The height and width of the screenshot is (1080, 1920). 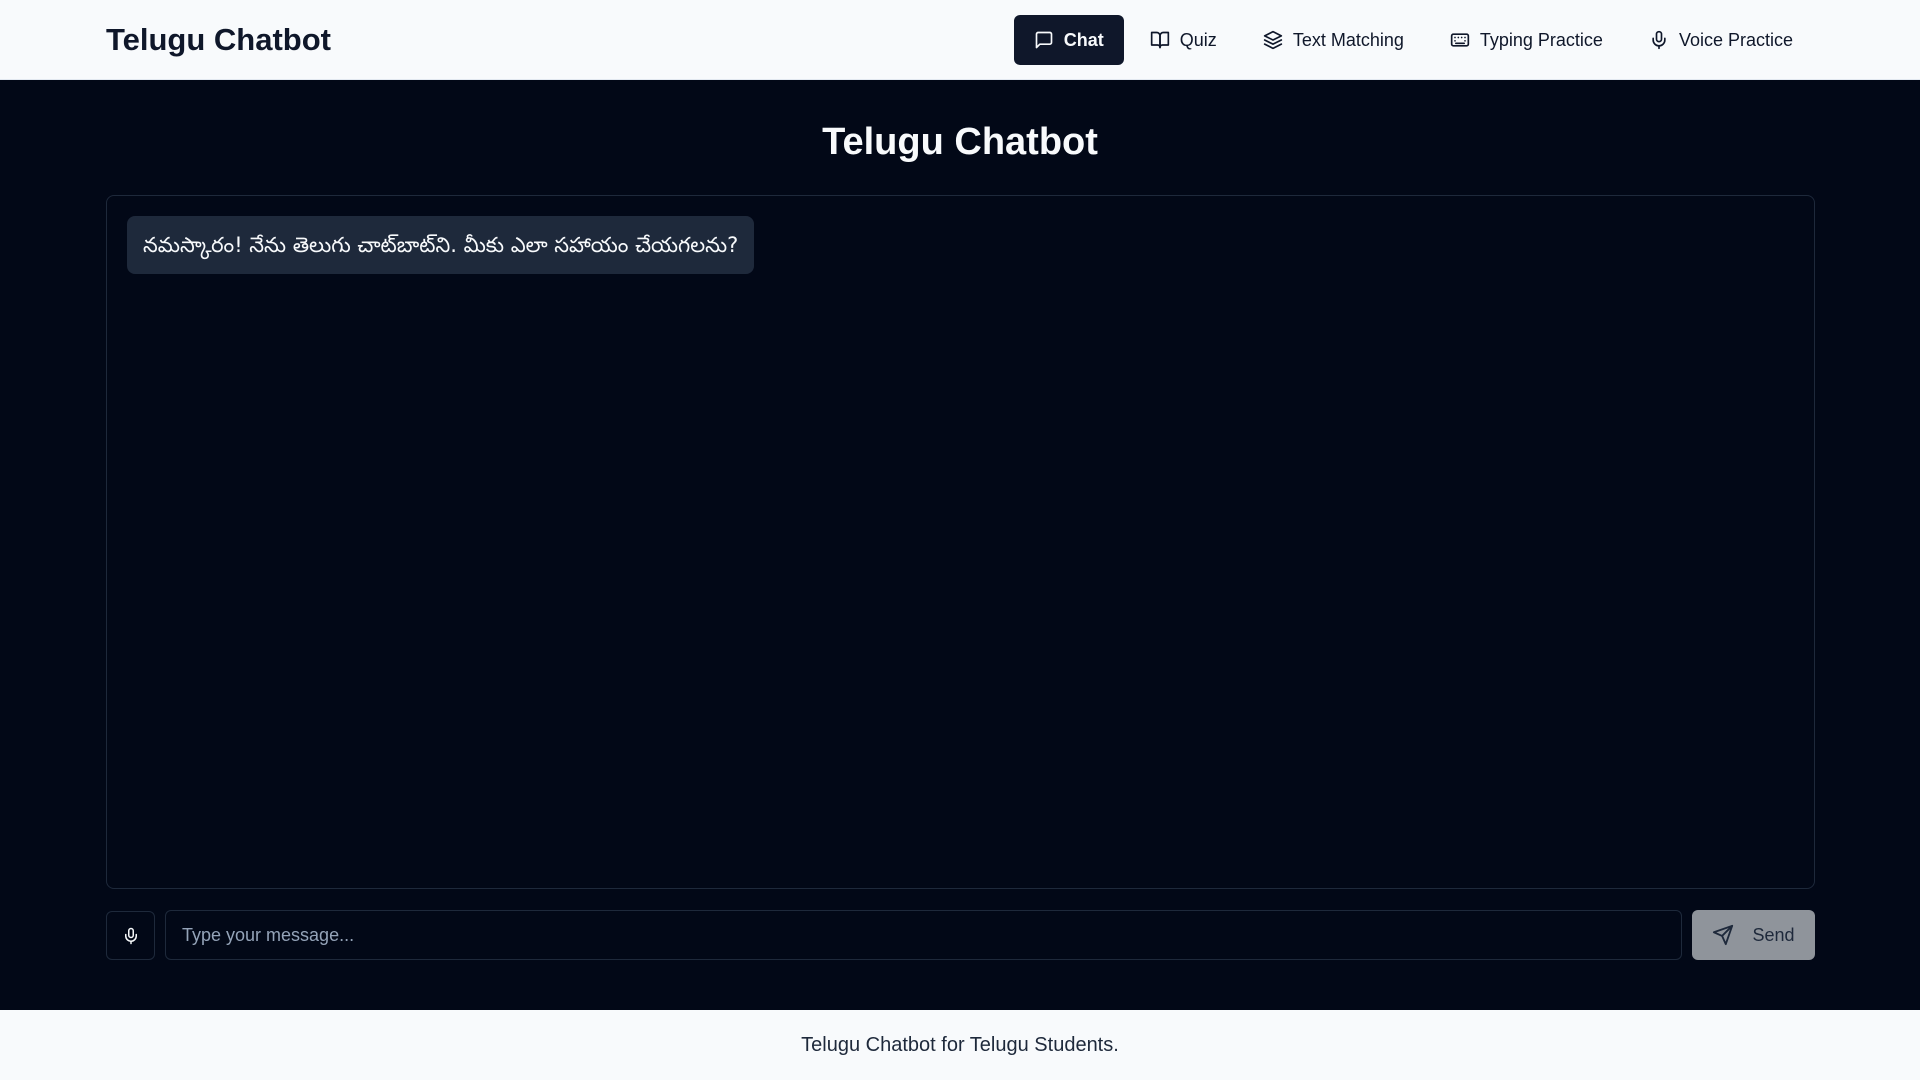 I want to click on nav-tab-quiz: Quiz, so click(x=1183, y=40).